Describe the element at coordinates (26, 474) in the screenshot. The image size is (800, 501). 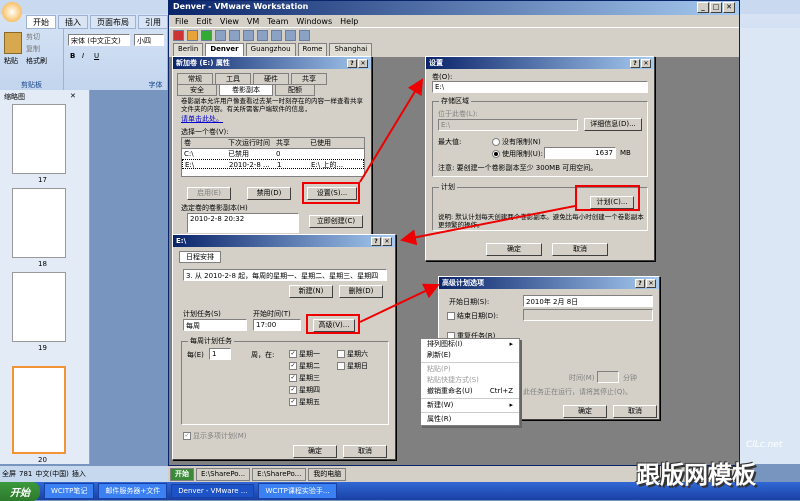
I see `word-count: 781` at that location.